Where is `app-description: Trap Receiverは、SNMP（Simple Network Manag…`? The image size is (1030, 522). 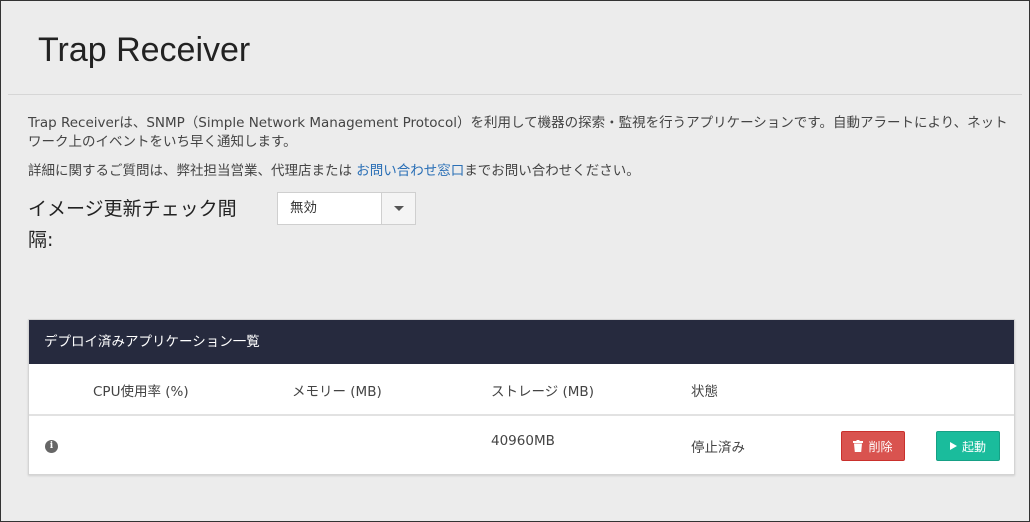
app-description: Trap Receiverは、SNMP（Simple Network Manag… is located at coordinates (518, 132).